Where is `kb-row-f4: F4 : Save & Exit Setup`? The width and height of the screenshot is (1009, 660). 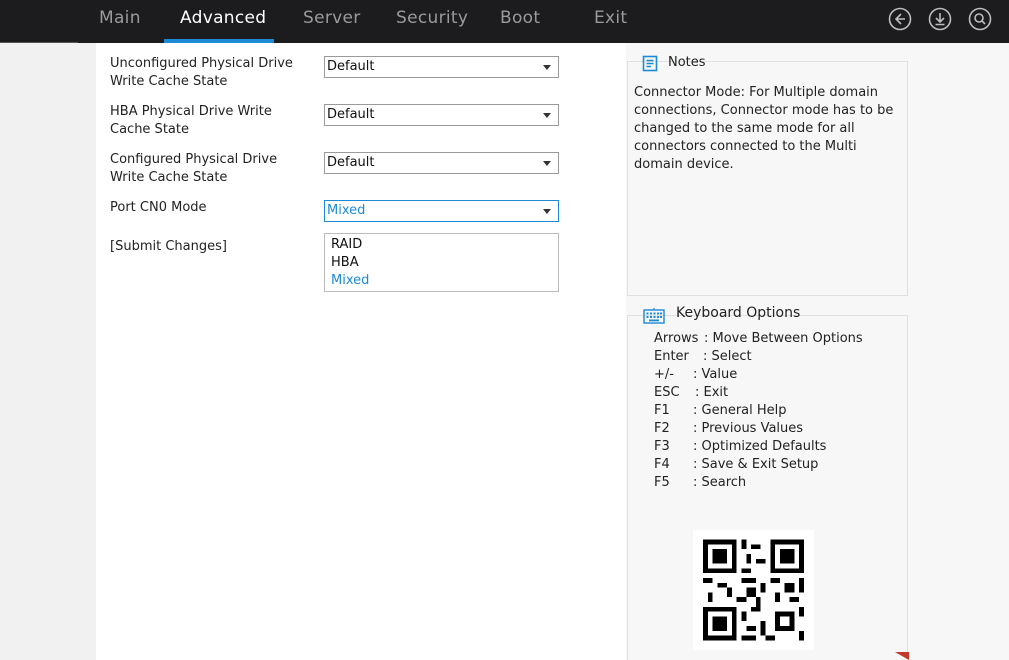 kb-row-f4: F4 : Save & Exit Setup is located at coordinates (736, 465).